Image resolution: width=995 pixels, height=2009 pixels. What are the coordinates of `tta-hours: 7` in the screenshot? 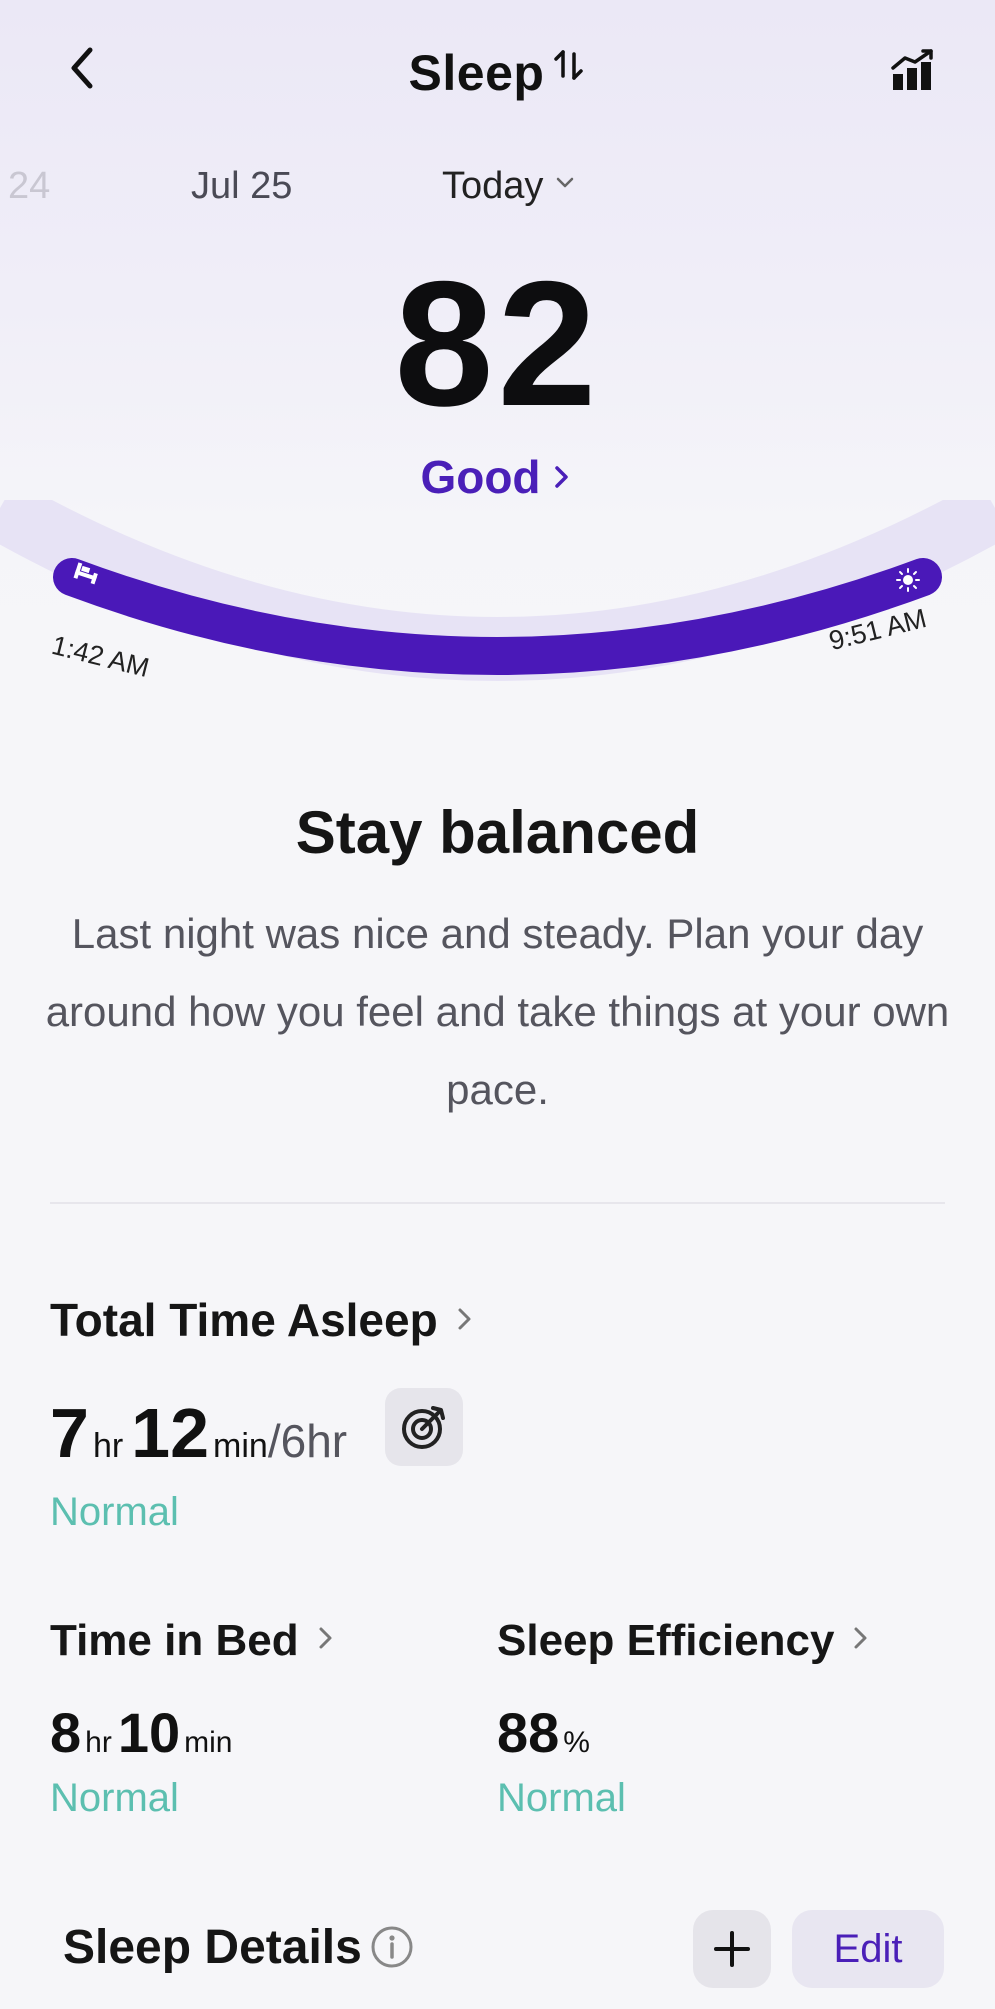 It's located at (69, 1433).